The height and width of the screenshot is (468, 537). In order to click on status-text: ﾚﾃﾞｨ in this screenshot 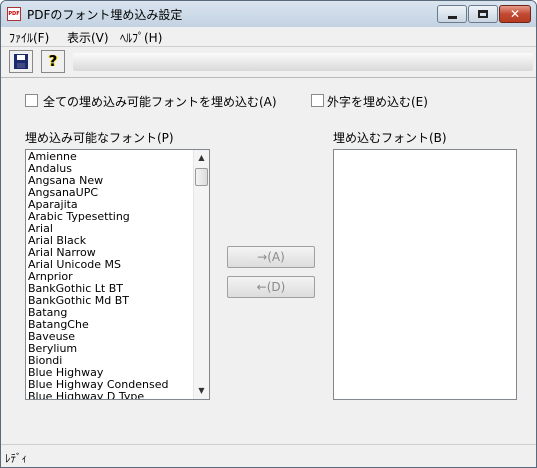, I will do `click(16, 458)`.